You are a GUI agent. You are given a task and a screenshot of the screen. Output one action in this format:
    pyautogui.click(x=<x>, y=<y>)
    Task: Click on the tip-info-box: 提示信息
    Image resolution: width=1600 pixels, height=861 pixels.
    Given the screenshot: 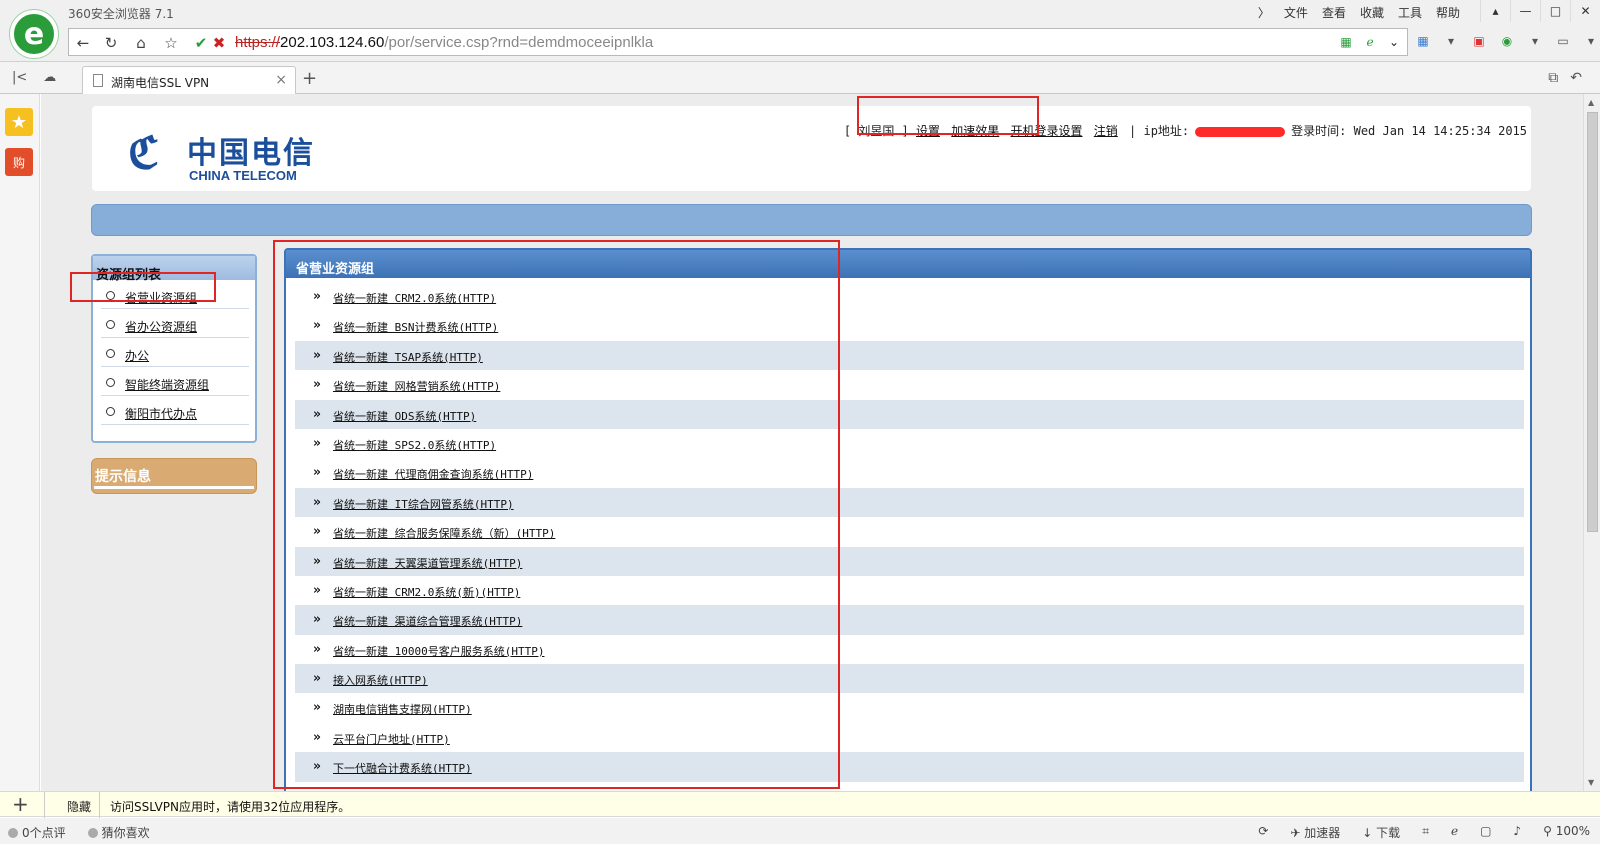 What is the action you would take?
    pyautogui.click(x=174, y=476)
    